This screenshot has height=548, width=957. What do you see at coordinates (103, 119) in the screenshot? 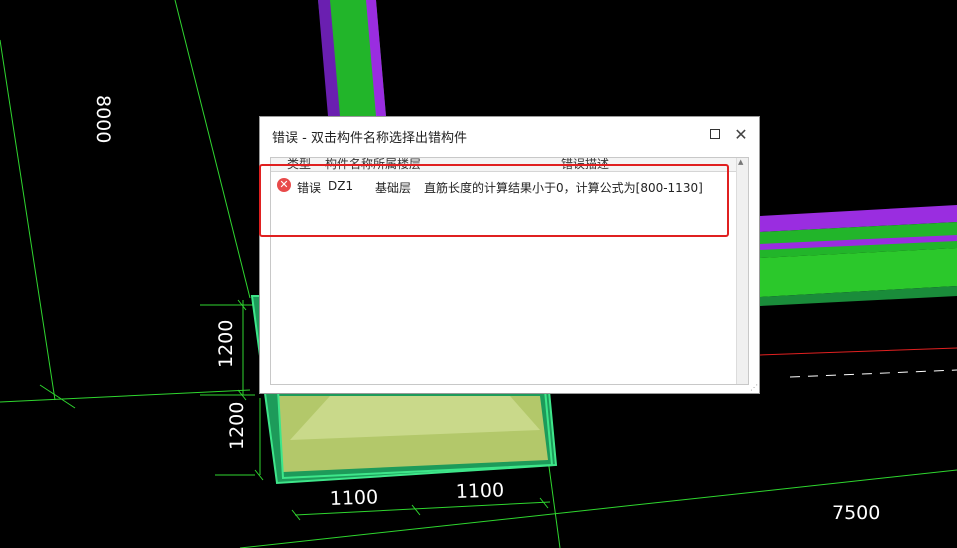
I see `dim-8000: 8000` at bounding box center [103, 119].